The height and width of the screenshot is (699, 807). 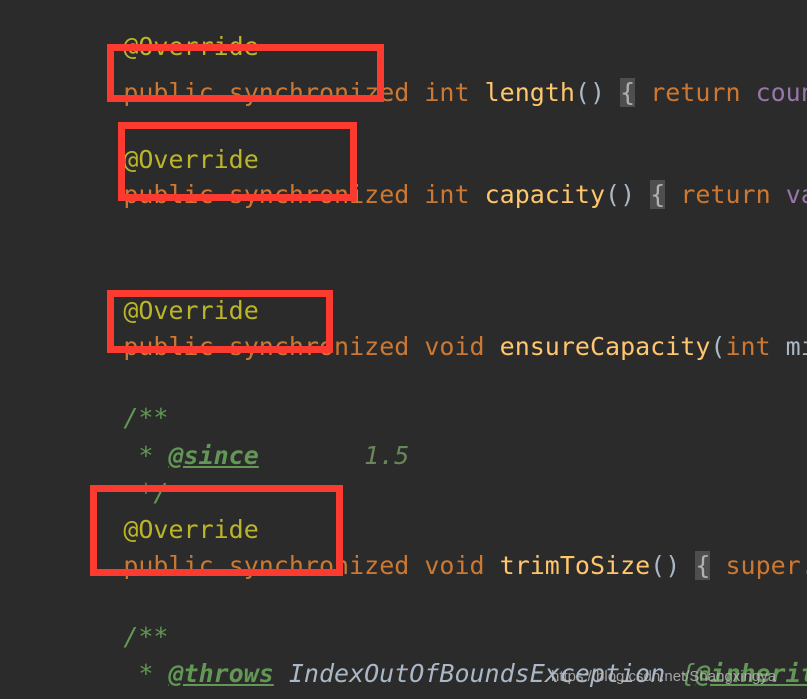 I want to click on keyword-int-param: int, so click(x=748, y=346).